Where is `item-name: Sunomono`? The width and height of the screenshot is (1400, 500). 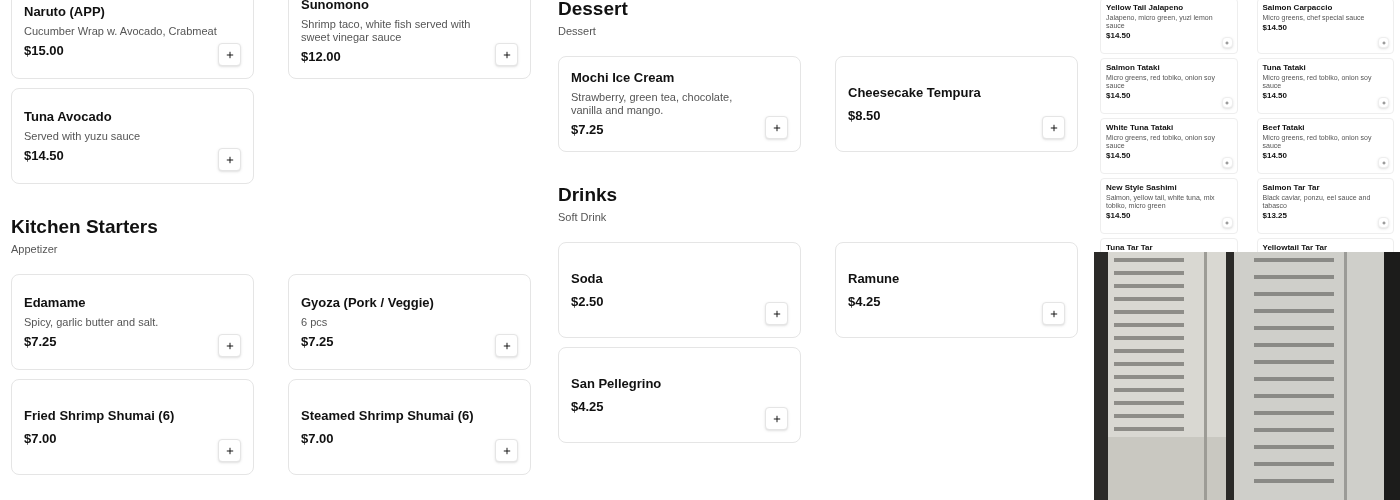 item-name: Sunomono is located at coordinates (335, 7).